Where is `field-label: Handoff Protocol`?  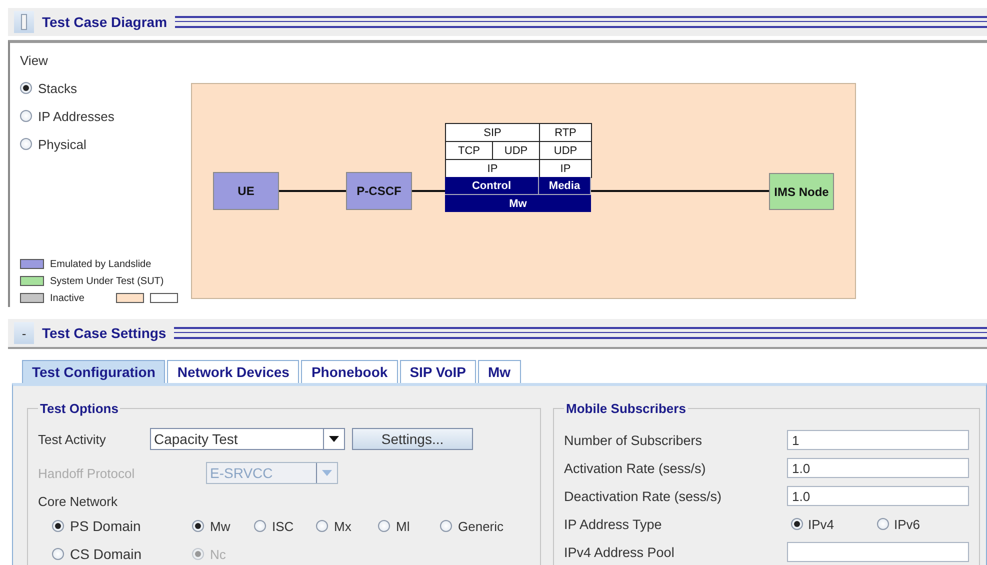 field-label: Handoff Protocol is located at coordinates (87, 473).